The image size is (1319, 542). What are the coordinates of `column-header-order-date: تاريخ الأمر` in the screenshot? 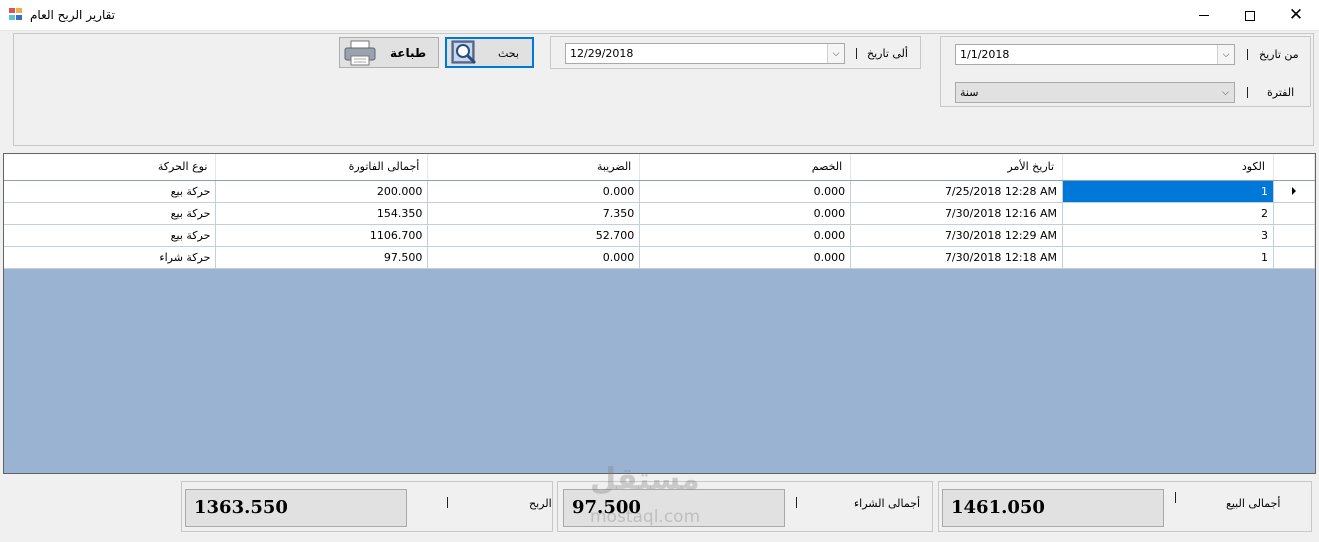 It's located at (957, 167).